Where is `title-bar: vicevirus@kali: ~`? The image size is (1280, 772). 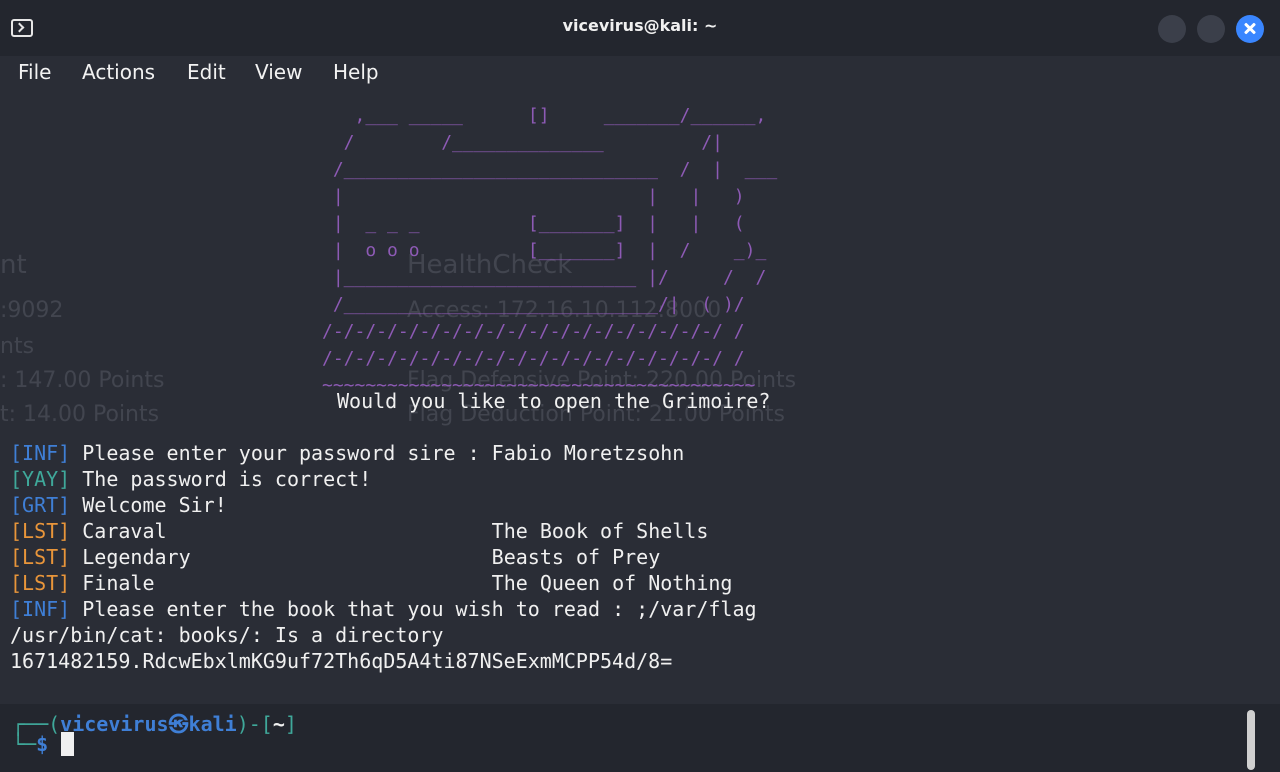 title-bar: vicevirus@kali: ~ is located at coordinates (640, 28).